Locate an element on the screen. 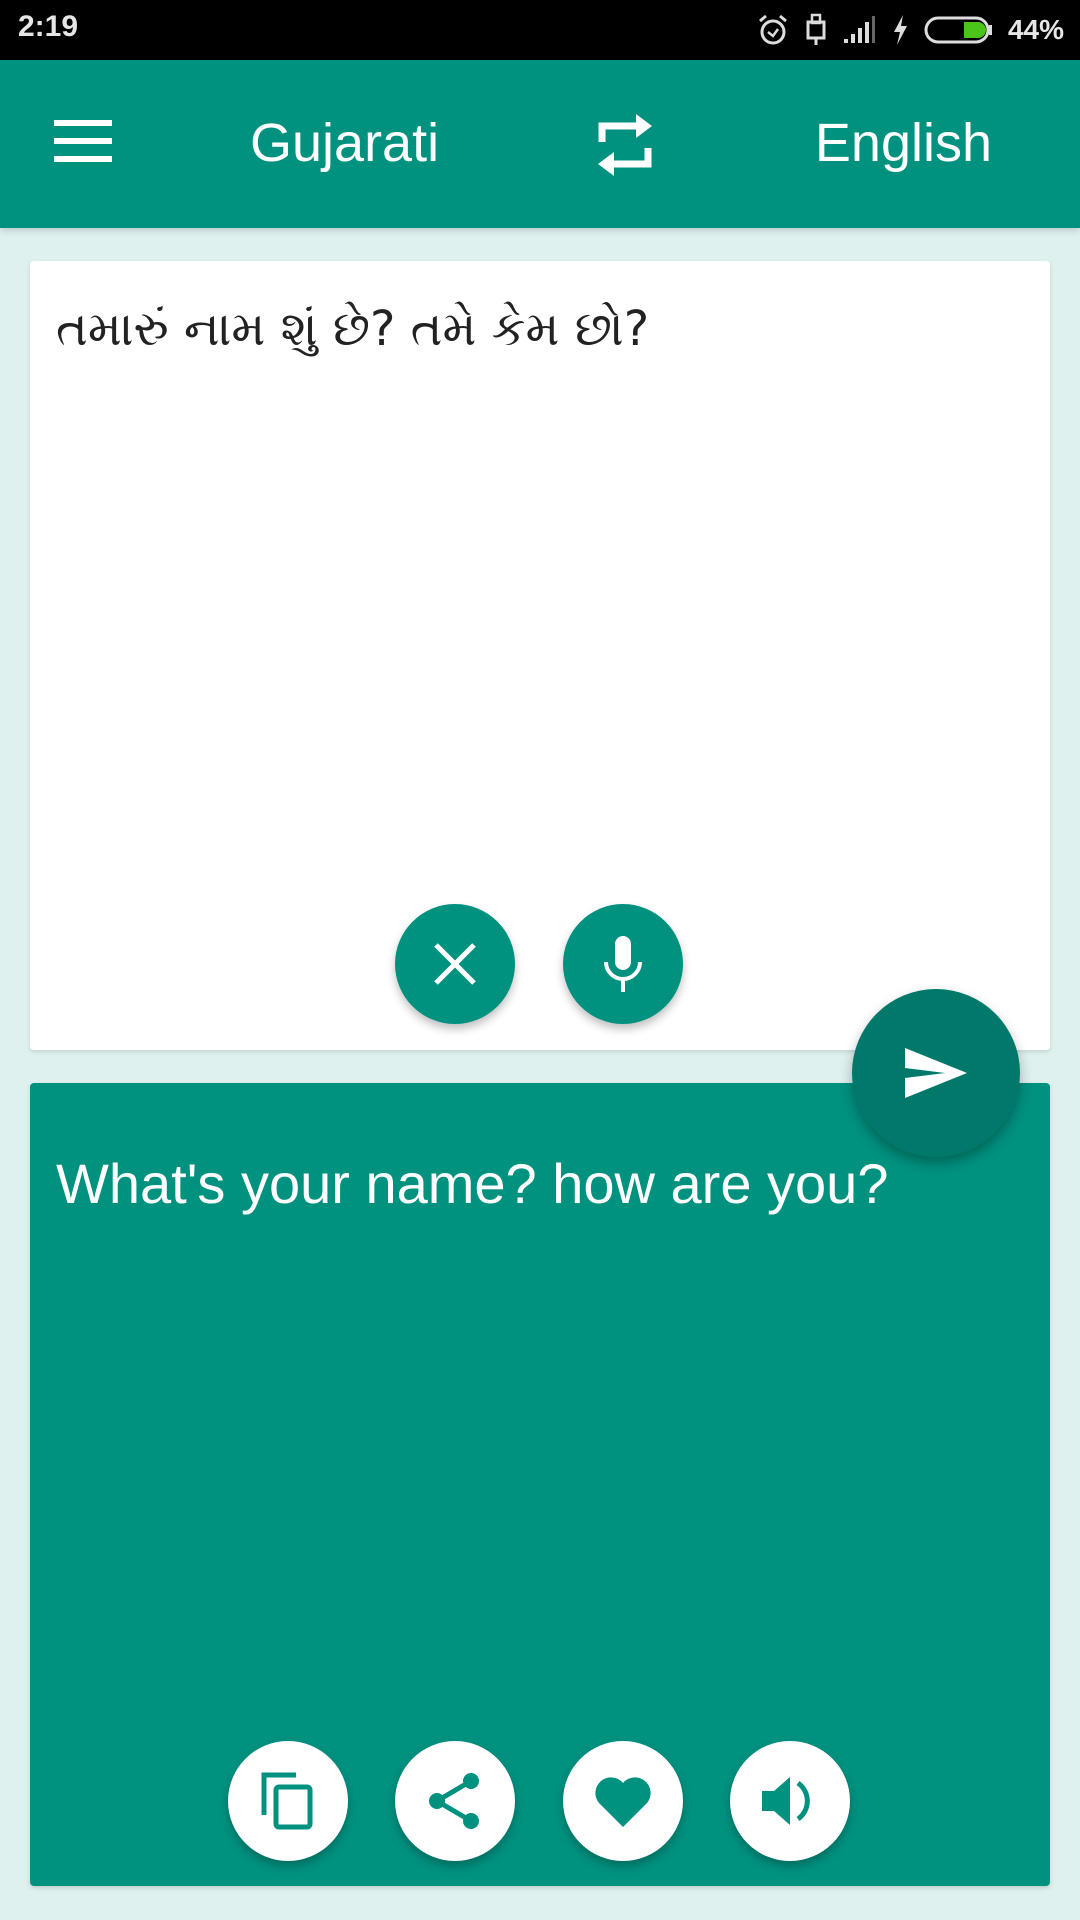 The height and width of the screenshot is (1920, 1080). copy-button is located at coordinates (288, 1801).